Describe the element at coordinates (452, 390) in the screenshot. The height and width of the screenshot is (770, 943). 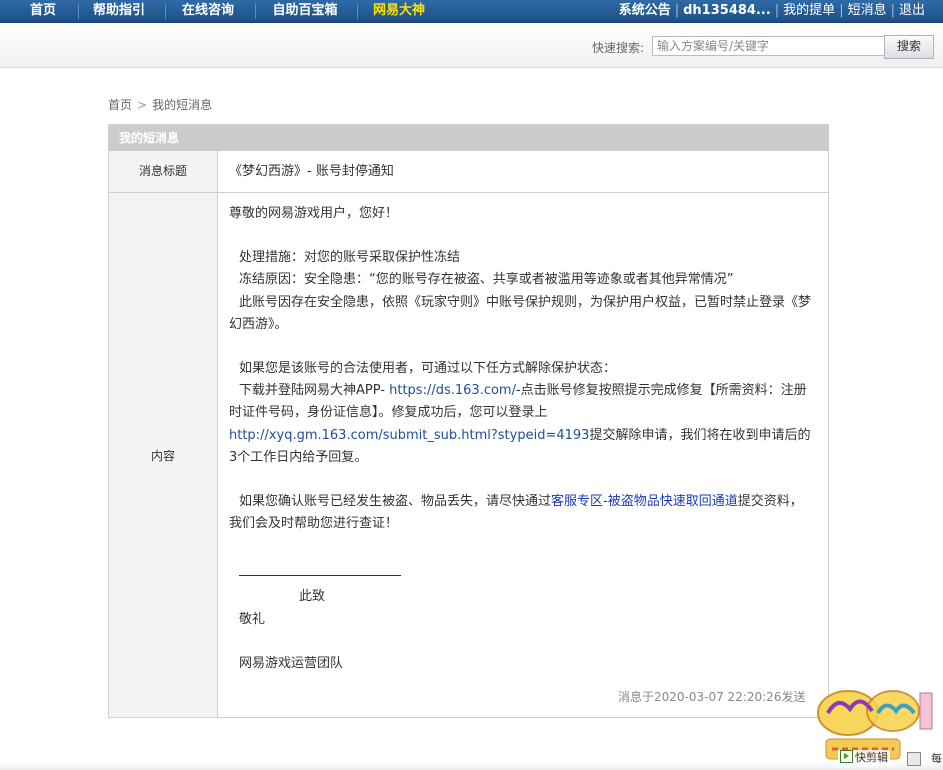
I see `dashen-link: https://ds.163.com/` at that location.